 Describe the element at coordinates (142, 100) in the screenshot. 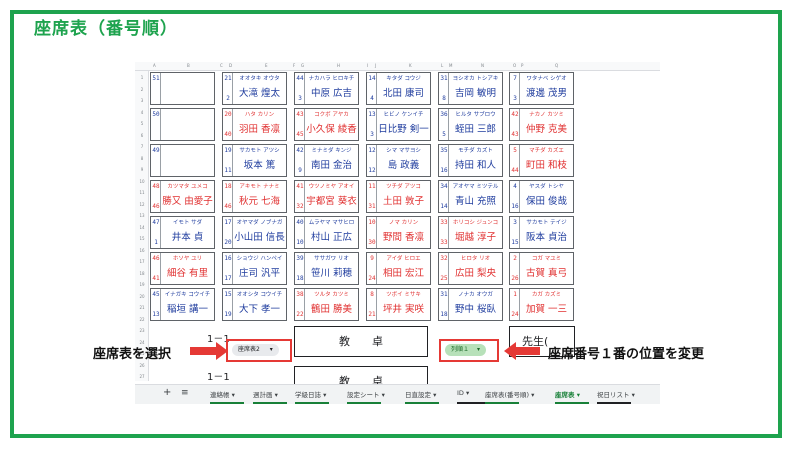

I see `row-header-3: 3` at that location.